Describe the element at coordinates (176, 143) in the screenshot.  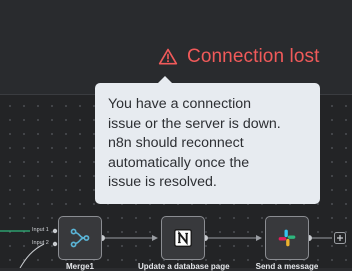
I see `tooltip-line: n8n should reconnect` at that location.